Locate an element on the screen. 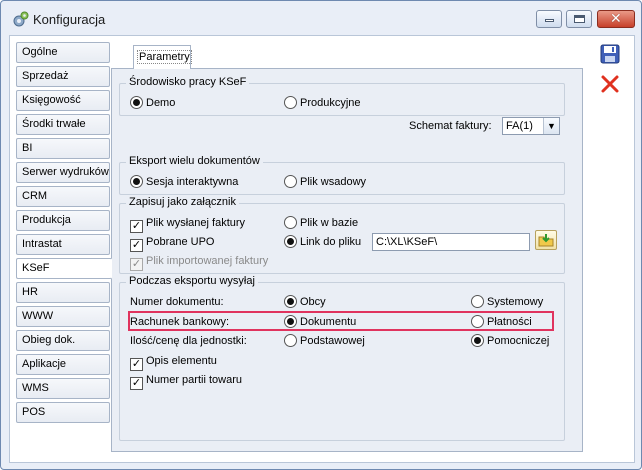 This screenshot has height=470, width=642. floppy-disk-icon is located at coordinates (610, 54).